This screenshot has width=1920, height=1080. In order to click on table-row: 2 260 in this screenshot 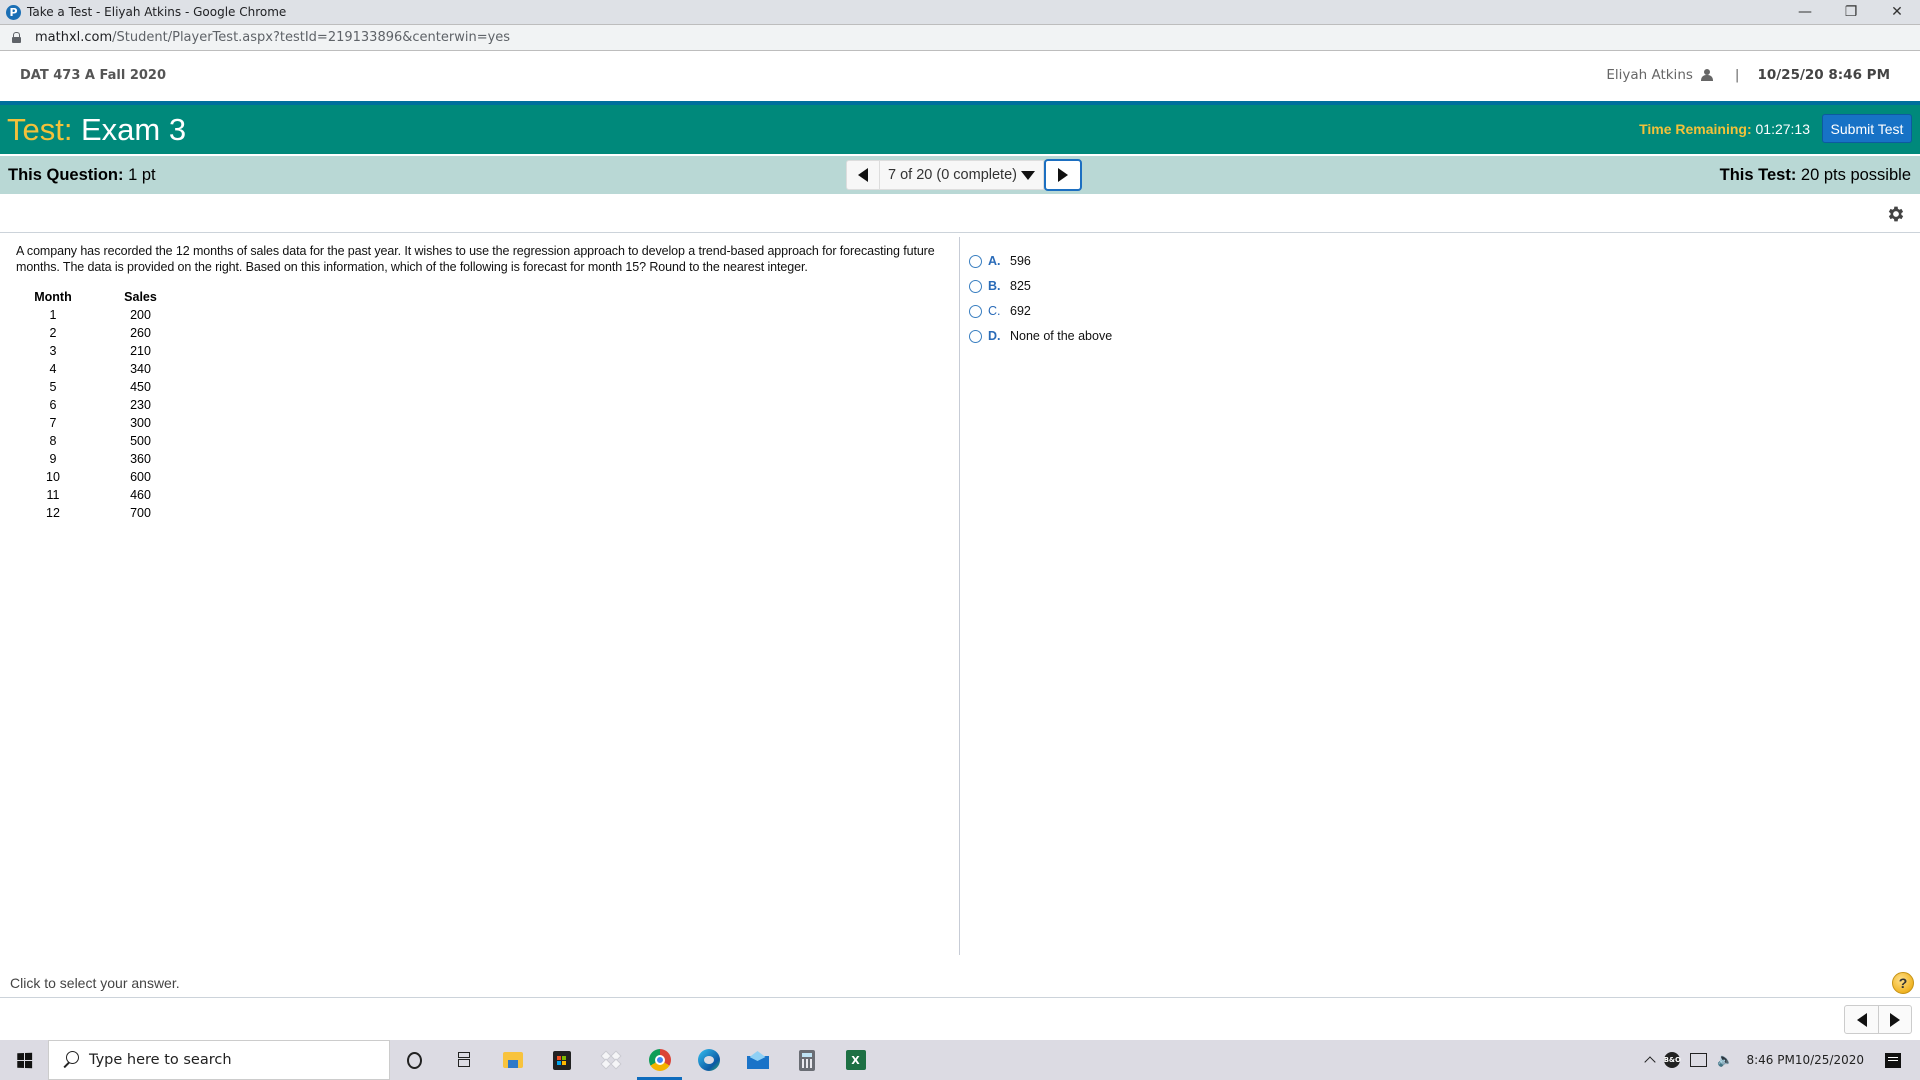, I will do `click(101, 333)`.